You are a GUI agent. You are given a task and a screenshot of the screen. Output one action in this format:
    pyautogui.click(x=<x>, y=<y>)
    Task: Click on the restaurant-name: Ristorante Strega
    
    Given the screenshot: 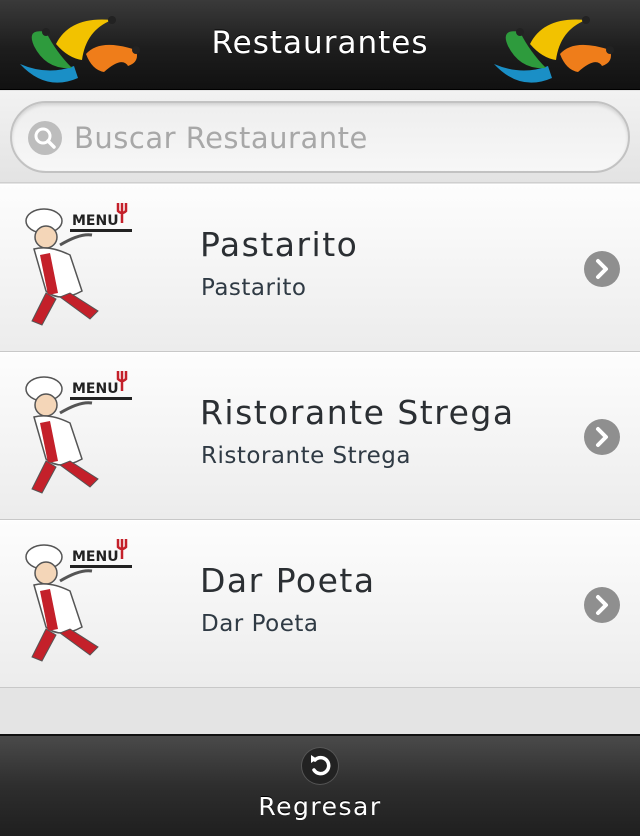 What is the action you would take?
    pyautogui.click(x=357, y=412)
    